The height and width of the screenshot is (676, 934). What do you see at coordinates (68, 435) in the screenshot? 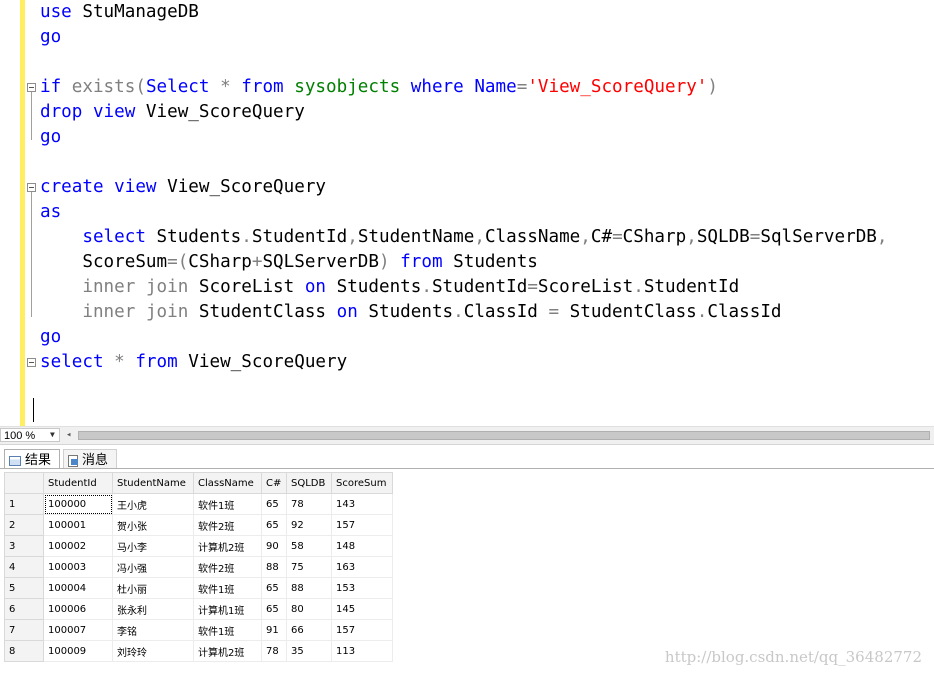
I see `scroll-left-arrow-icon: ◂` at bounding box center [68, 435].